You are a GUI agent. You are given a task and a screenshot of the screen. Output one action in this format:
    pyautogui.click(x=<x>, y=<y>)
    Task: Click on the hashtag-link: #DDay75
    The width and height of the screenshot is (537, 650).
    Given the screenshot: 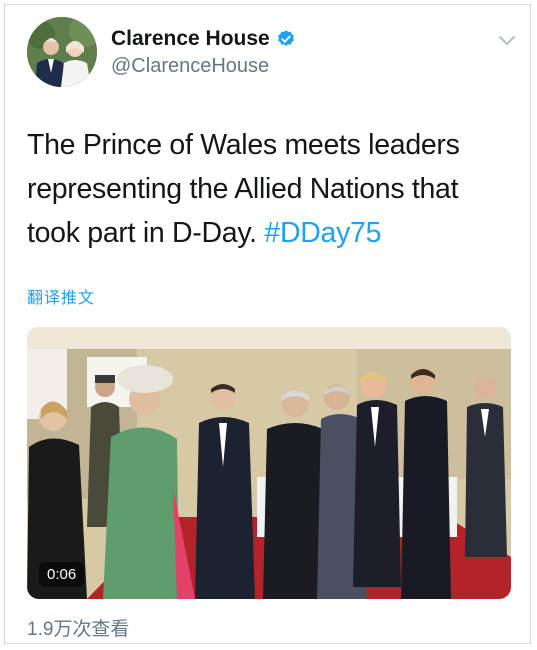 What is the action you would take?
    pyautogui.click(x=322, y=233)
    